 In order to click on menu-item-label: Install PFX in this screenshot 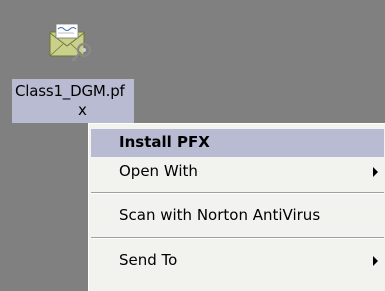, I will do `click(164, 142)`.